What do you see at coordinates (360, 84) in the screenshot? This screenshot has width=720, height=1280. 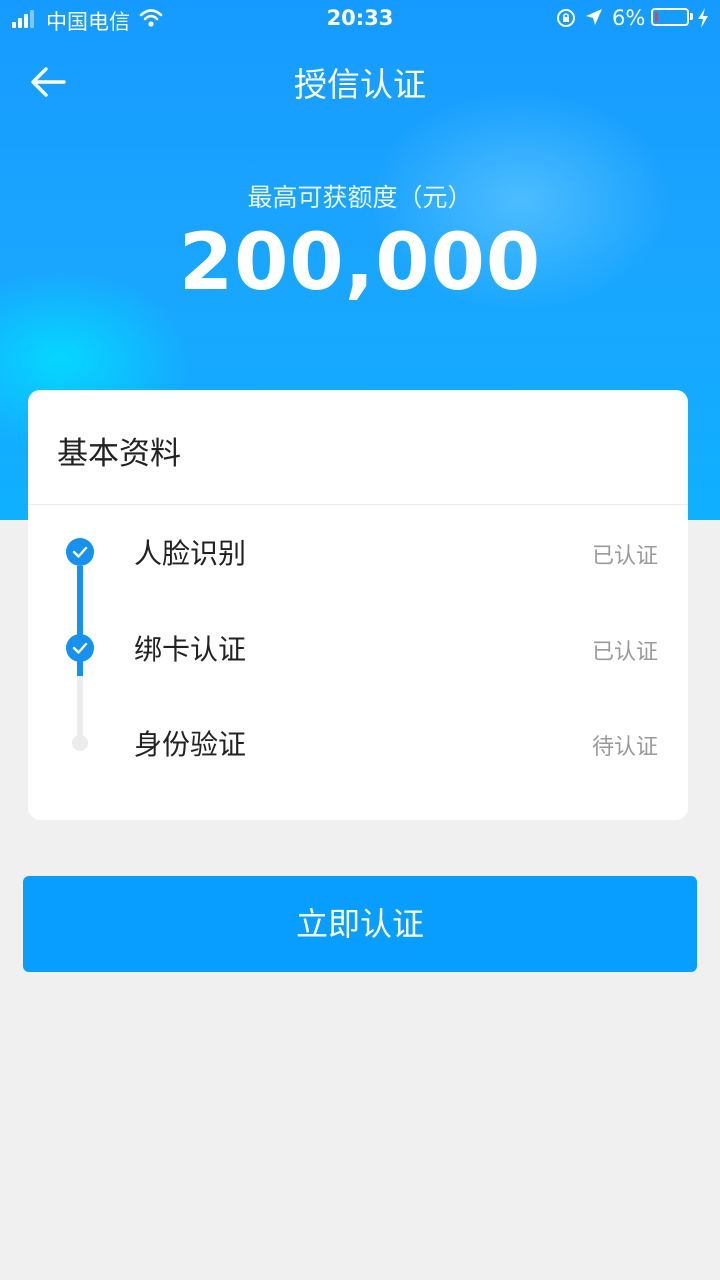 I see `page-title: 授信认证` at bounding box center [360, 84].